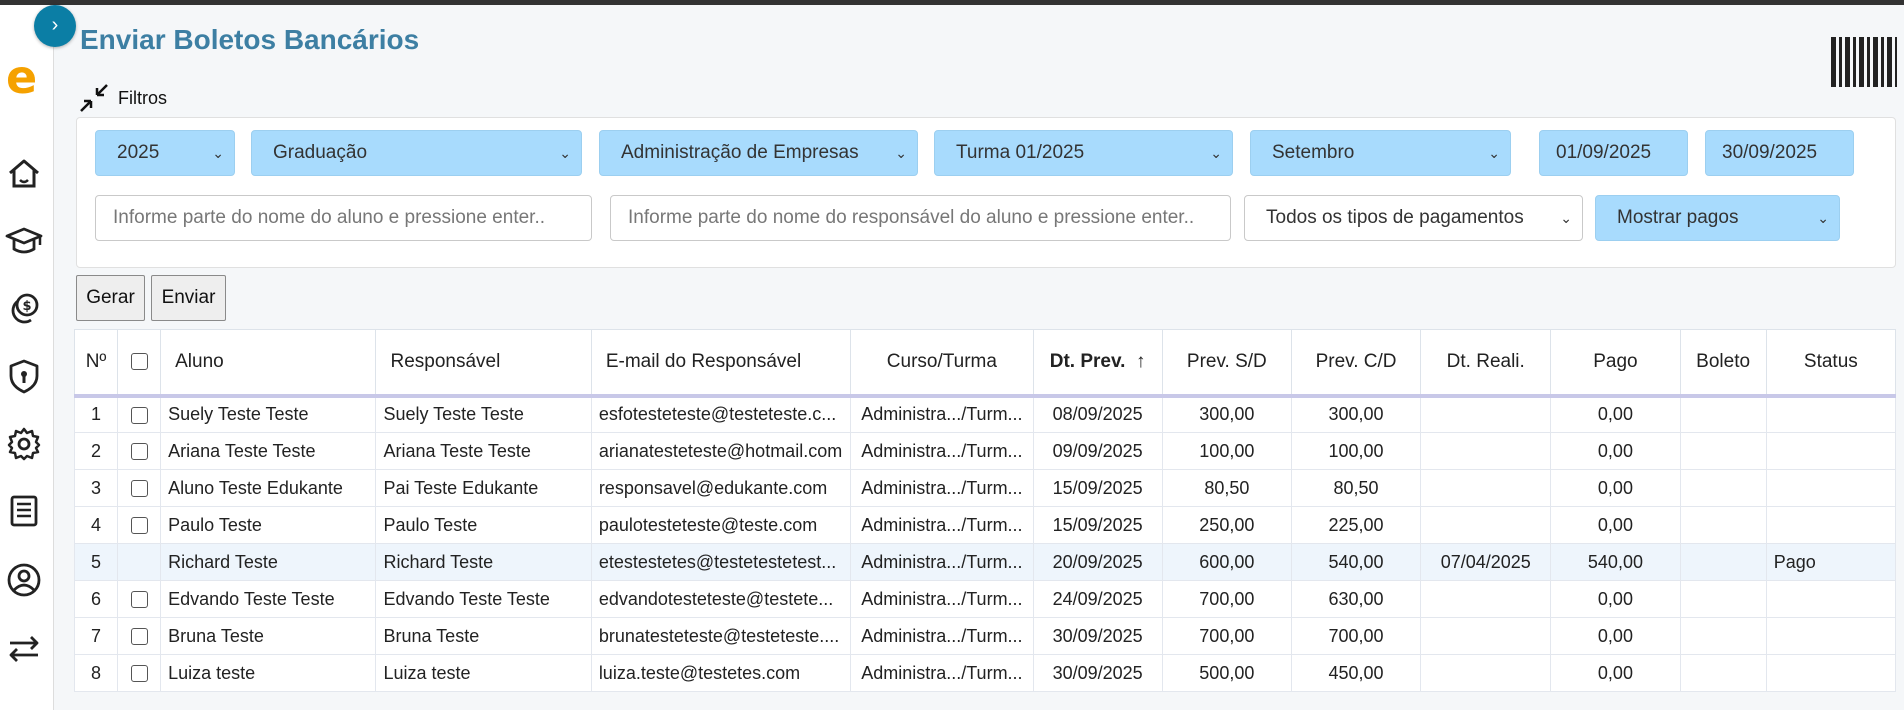 This screenshot has height=710, width=1904. What do you see at coordinates (110, 298) in the screenshot?
I see `generate-button: Gerar` at bounding box center [110, 298].